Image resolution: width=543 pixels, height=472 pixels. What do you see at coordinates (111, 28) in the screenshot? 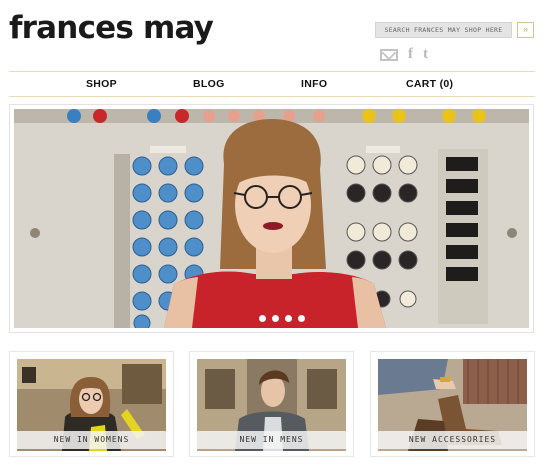
I see `site-logo: frances may` at bounding box center [111, 28].